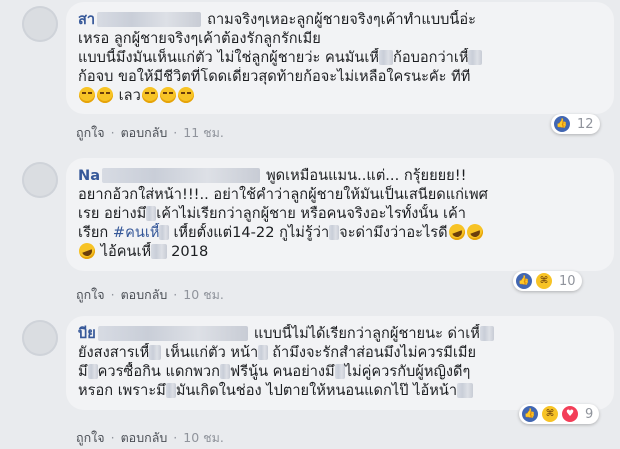 The width and height of the screenshot is (620, 449). What do you see at coordinates (86, 19) in the screenshot?
I see `commenter-name: สา` at bounding box center [86, 19].